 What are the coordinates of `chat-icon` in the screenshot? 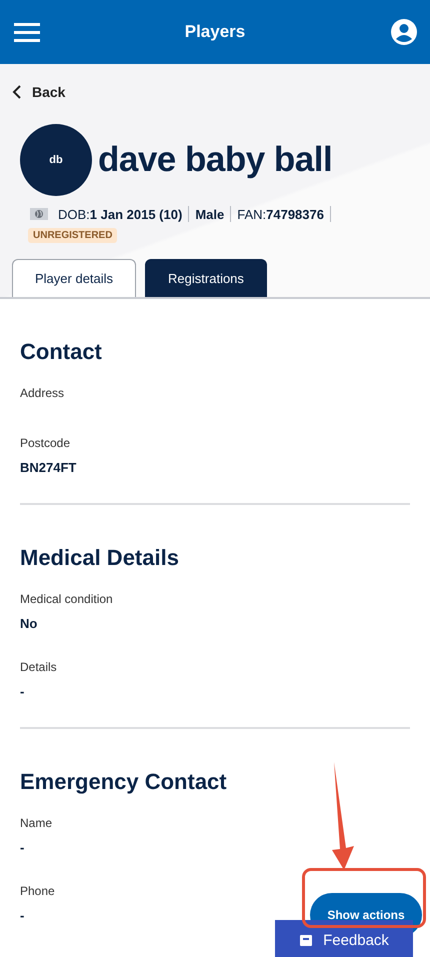 It's located at (306, 941).